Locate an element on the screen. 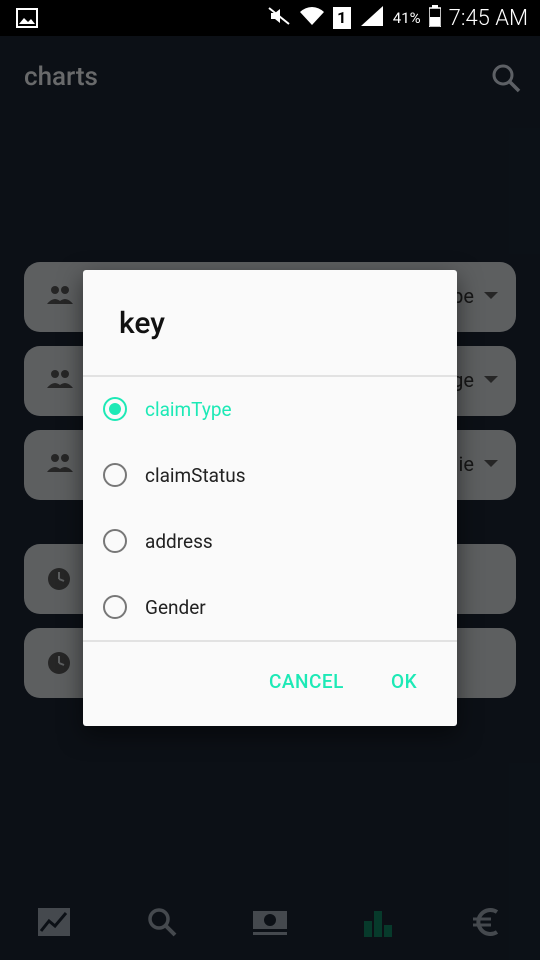 This screenshot has height=960, width=540. option-gender: Gender is located at coordinates (270, 607).